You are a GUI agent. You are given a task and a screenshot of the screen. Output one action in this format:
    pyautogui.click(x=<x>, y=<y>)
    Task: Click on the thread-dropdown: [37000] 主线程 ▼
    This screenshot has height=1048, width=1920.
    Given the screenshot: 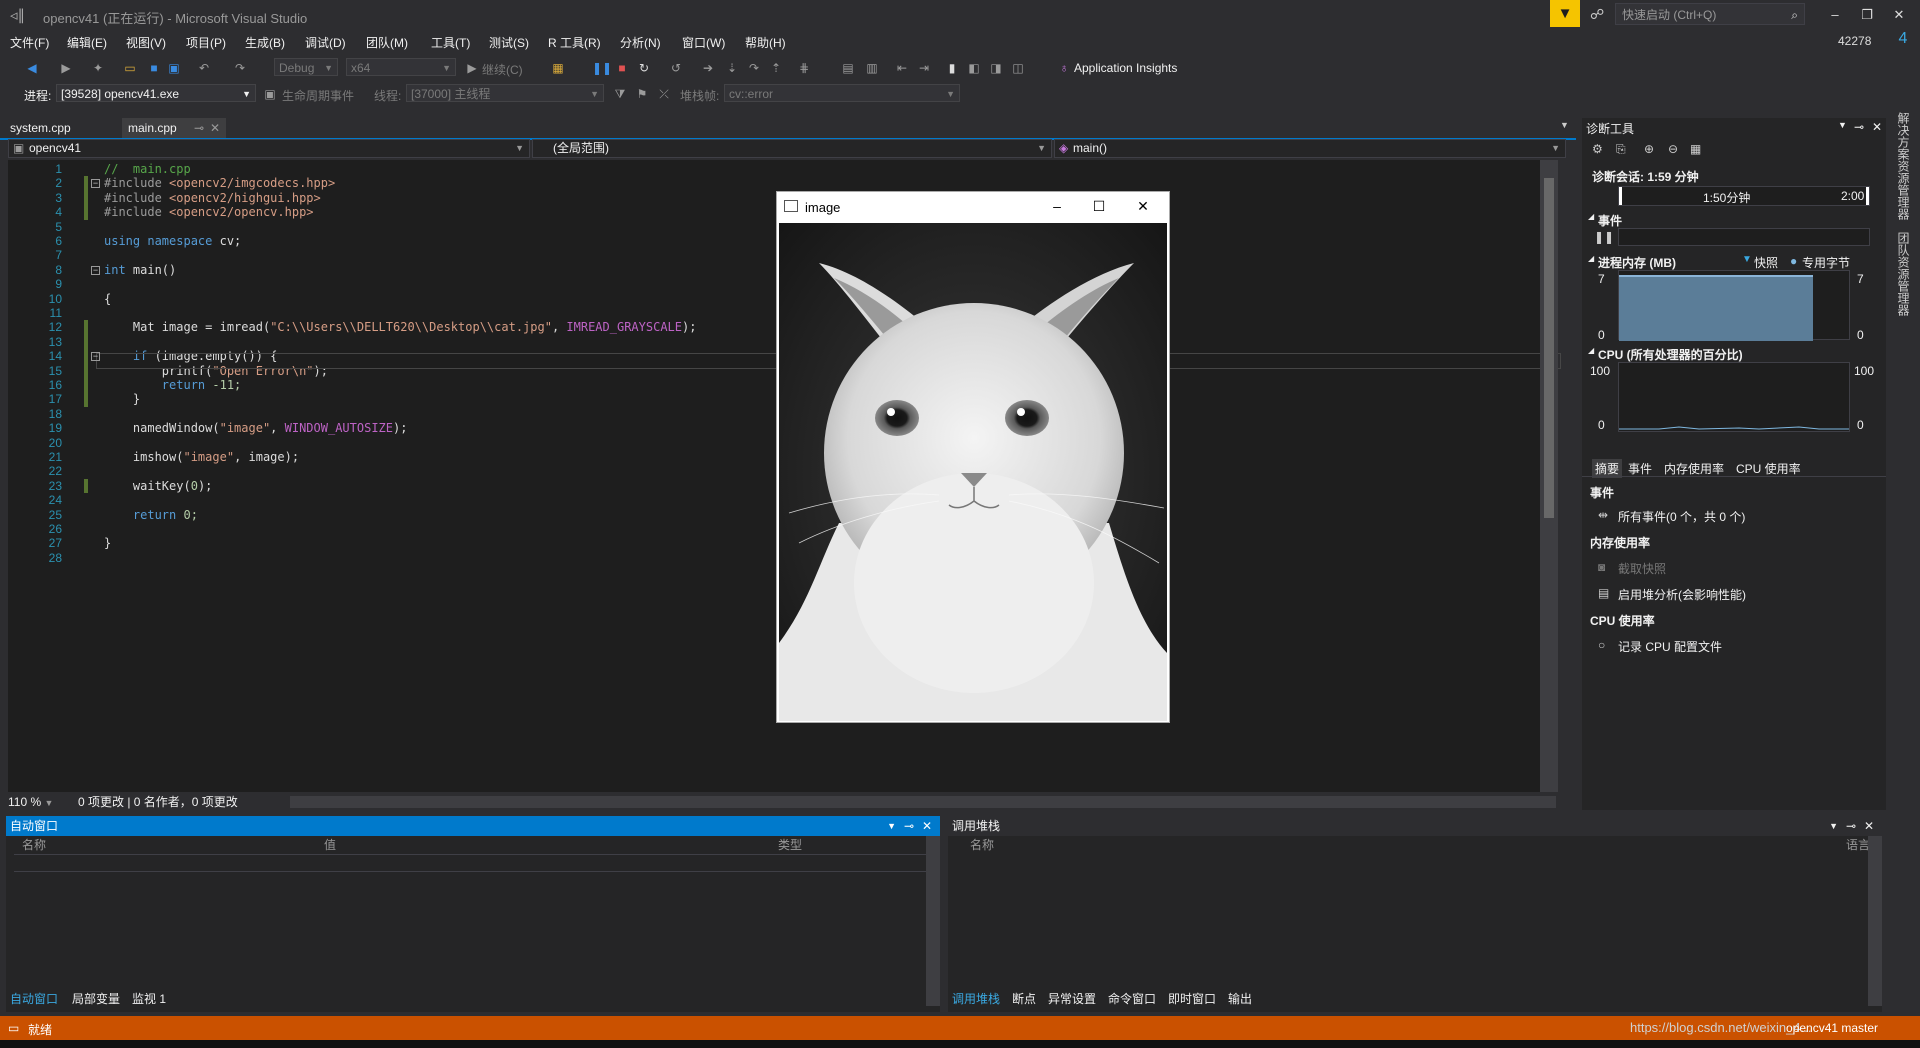 What is the action you would take?
    pyautogui.click(x=505, y=93)
    